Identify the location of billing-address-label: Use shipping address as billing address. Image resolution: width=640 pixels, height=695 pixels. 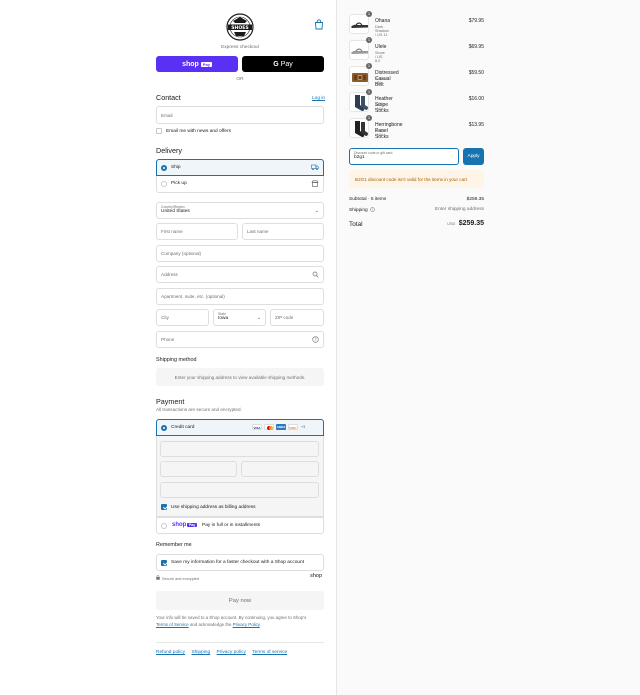
(213, 507).